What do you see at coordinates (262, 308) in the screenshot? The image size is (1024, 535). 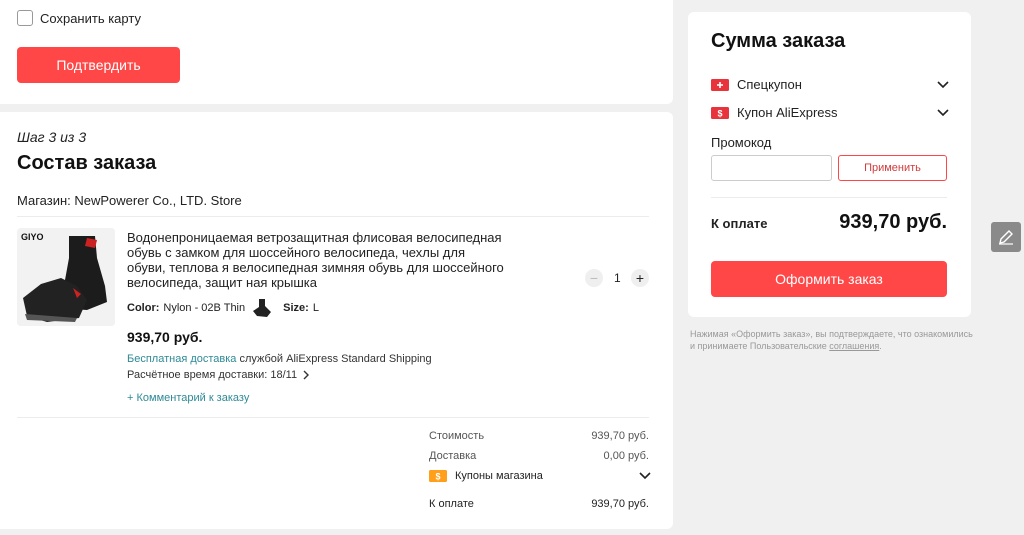 I see `variant-thumbnail-icon` at bounding box center [262, 308].